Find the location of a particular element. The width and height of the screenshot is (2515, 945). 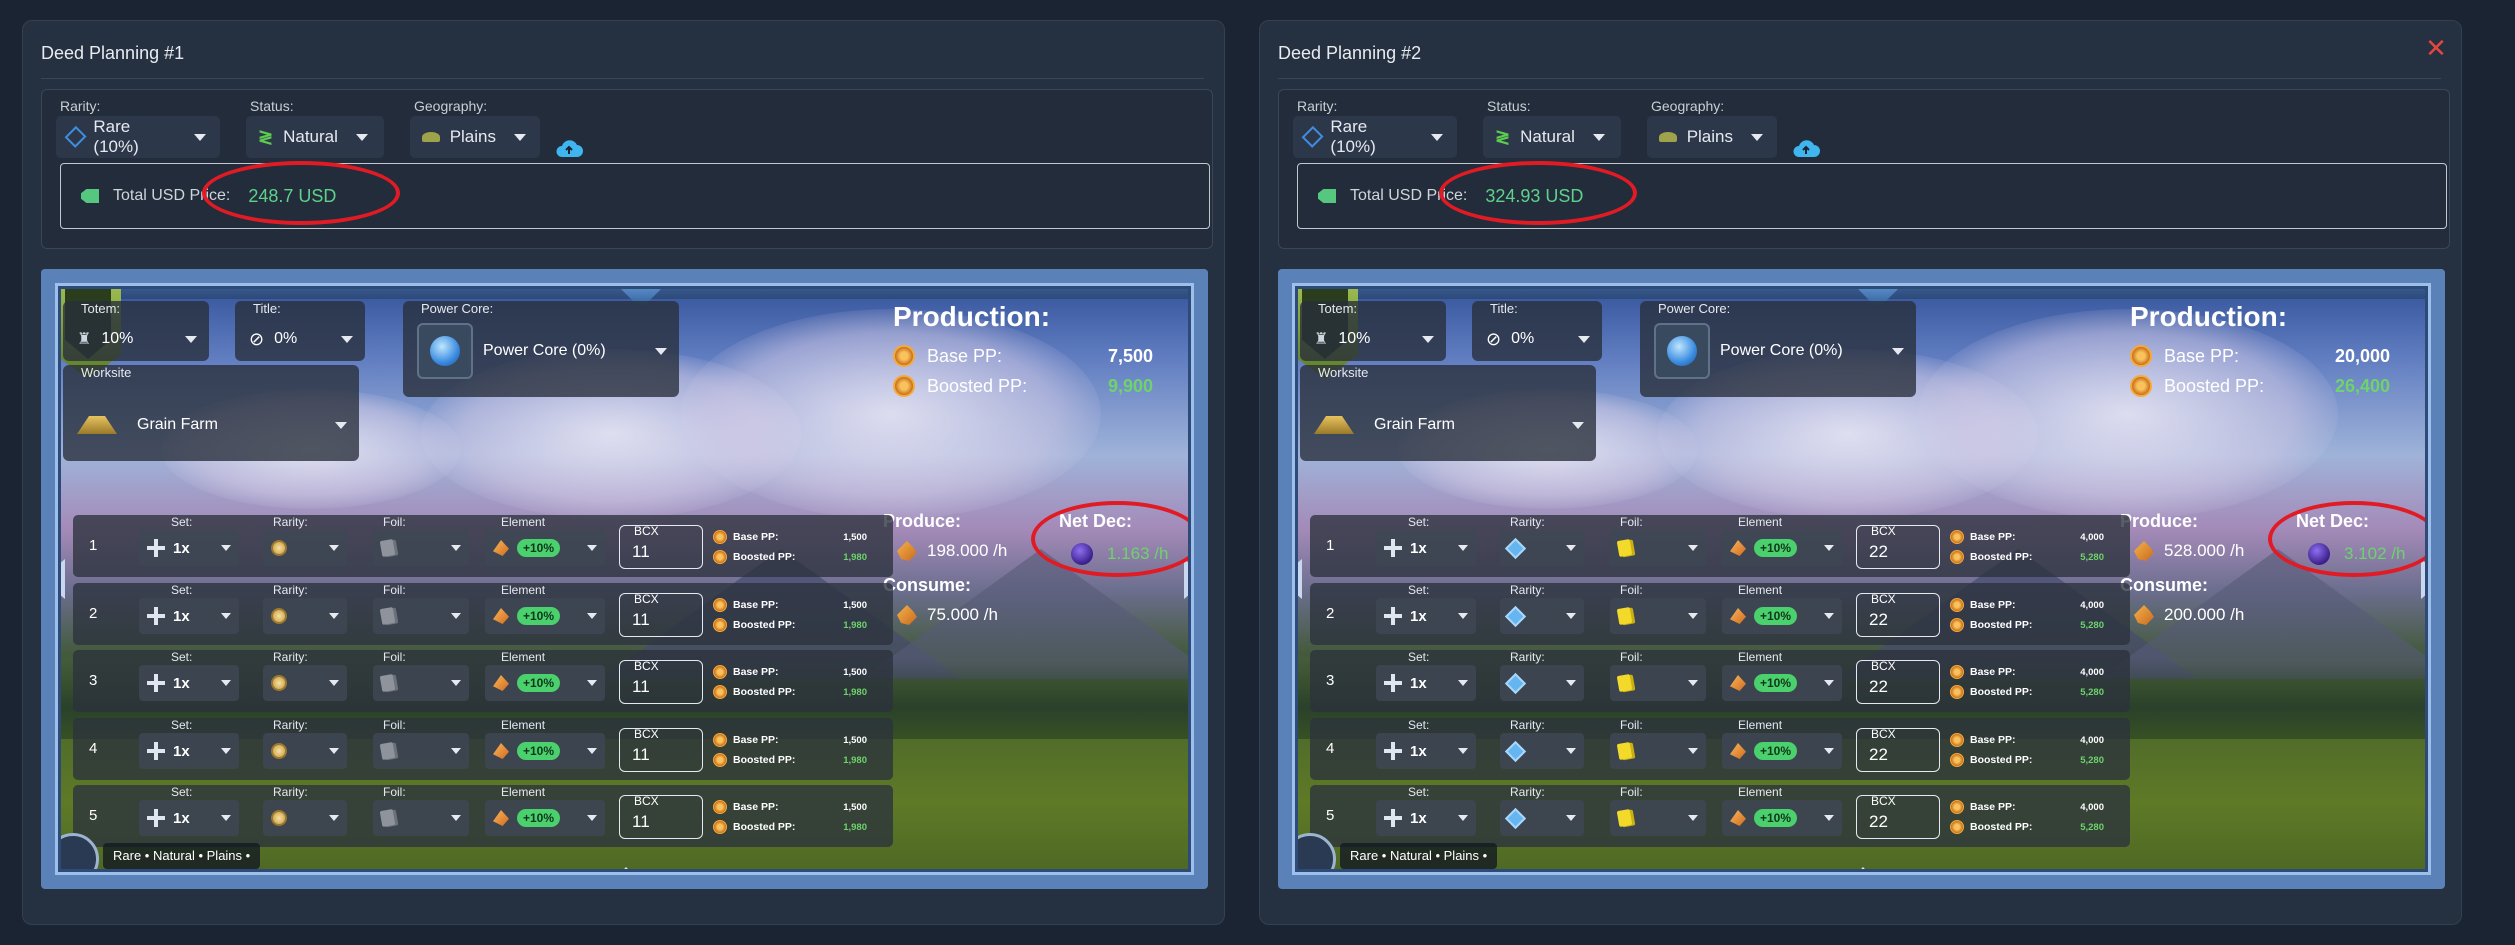

plains-icon is located at coordinates (1668, 137).